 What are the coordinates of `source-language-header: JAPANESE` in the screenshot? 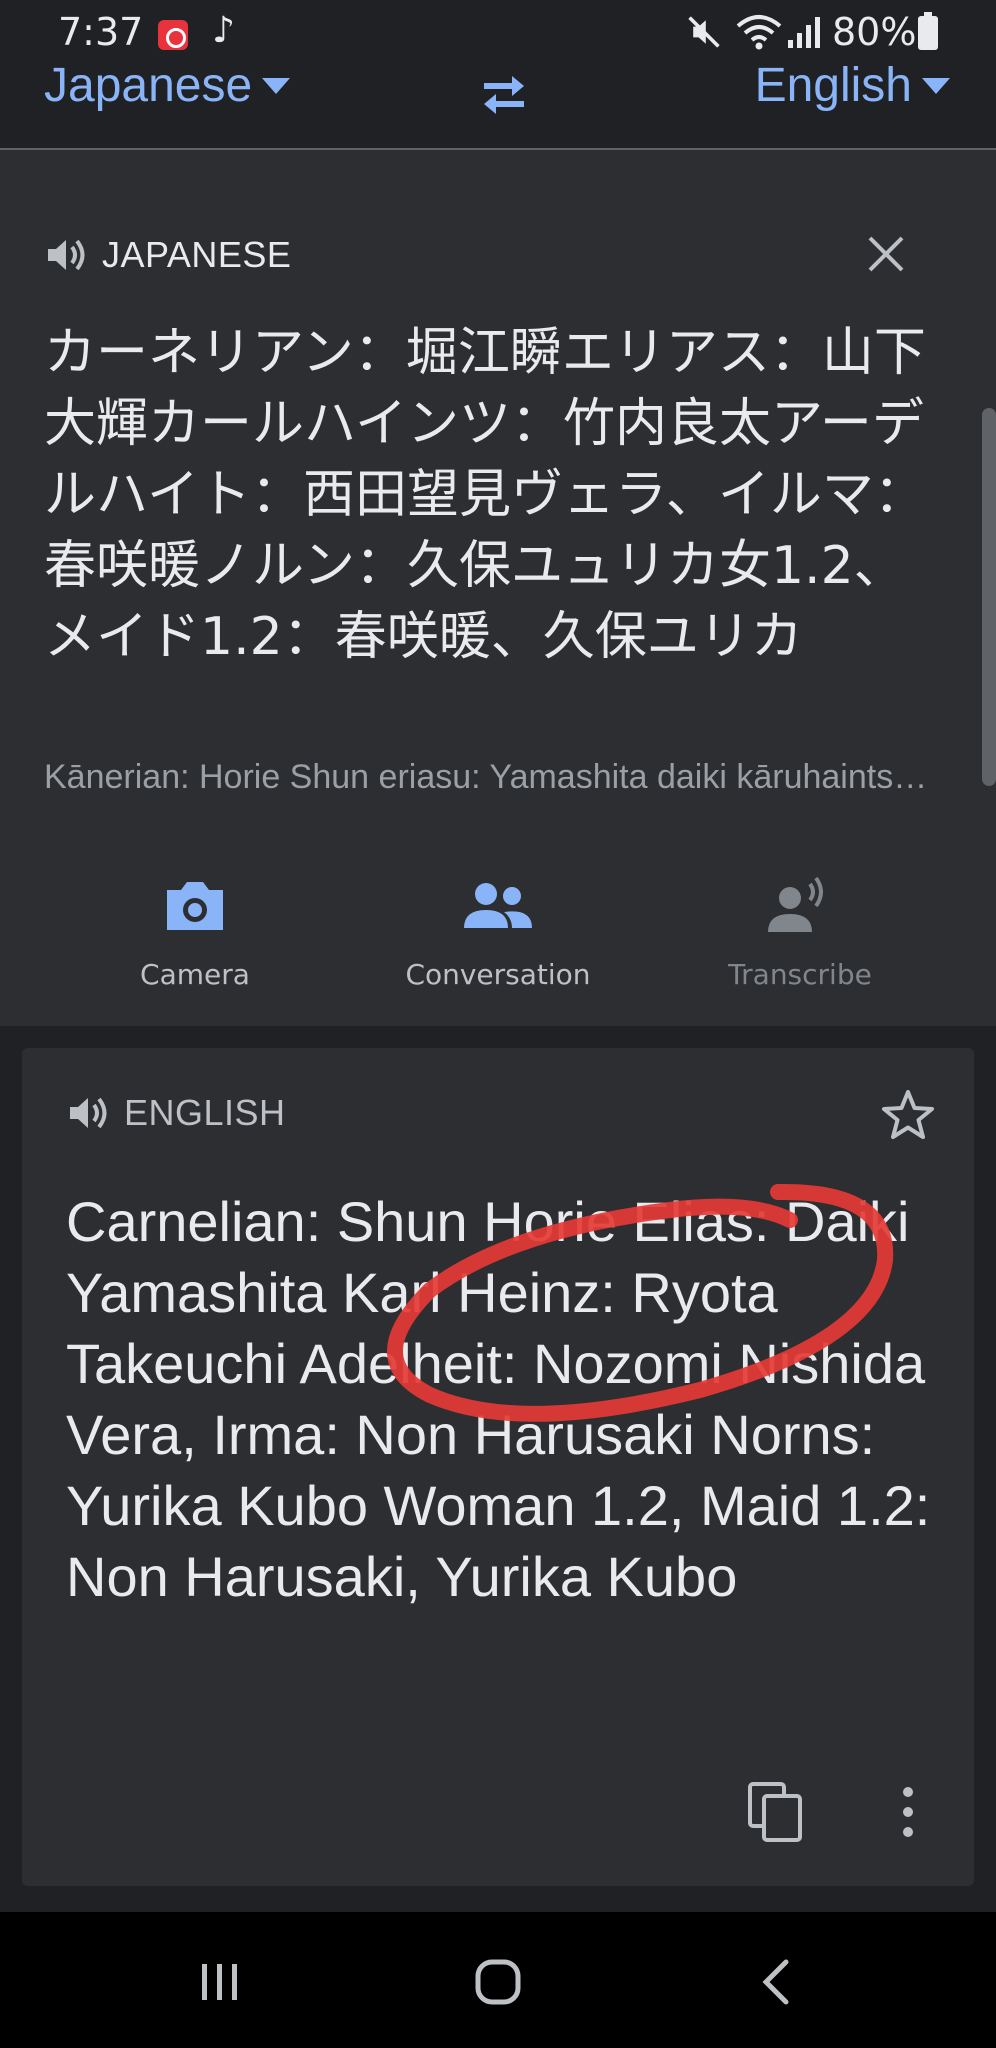 It's located at (167, 255).